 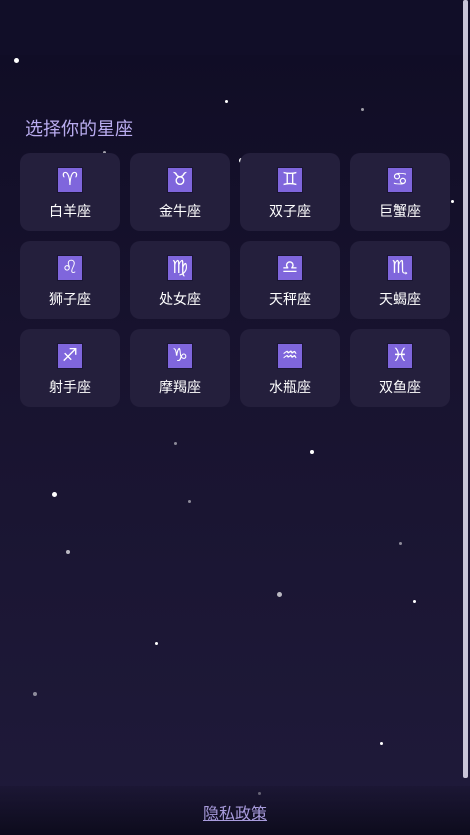 What do you see at coordinates (400, 356) in the screenshot?
I see `pisces-icon: ♓︎` at bounding box center [400, 356].